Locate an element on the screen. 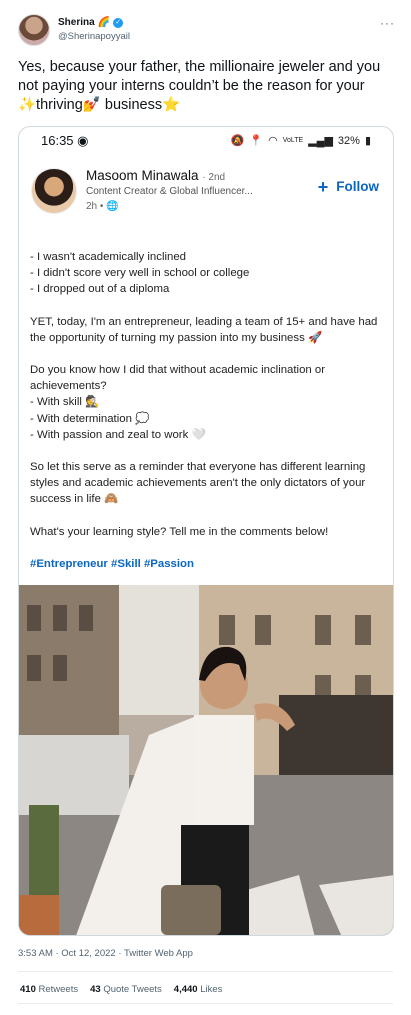 The image size is (411, 1015). follow-button: + Follow is located at coordinates (348, 187).